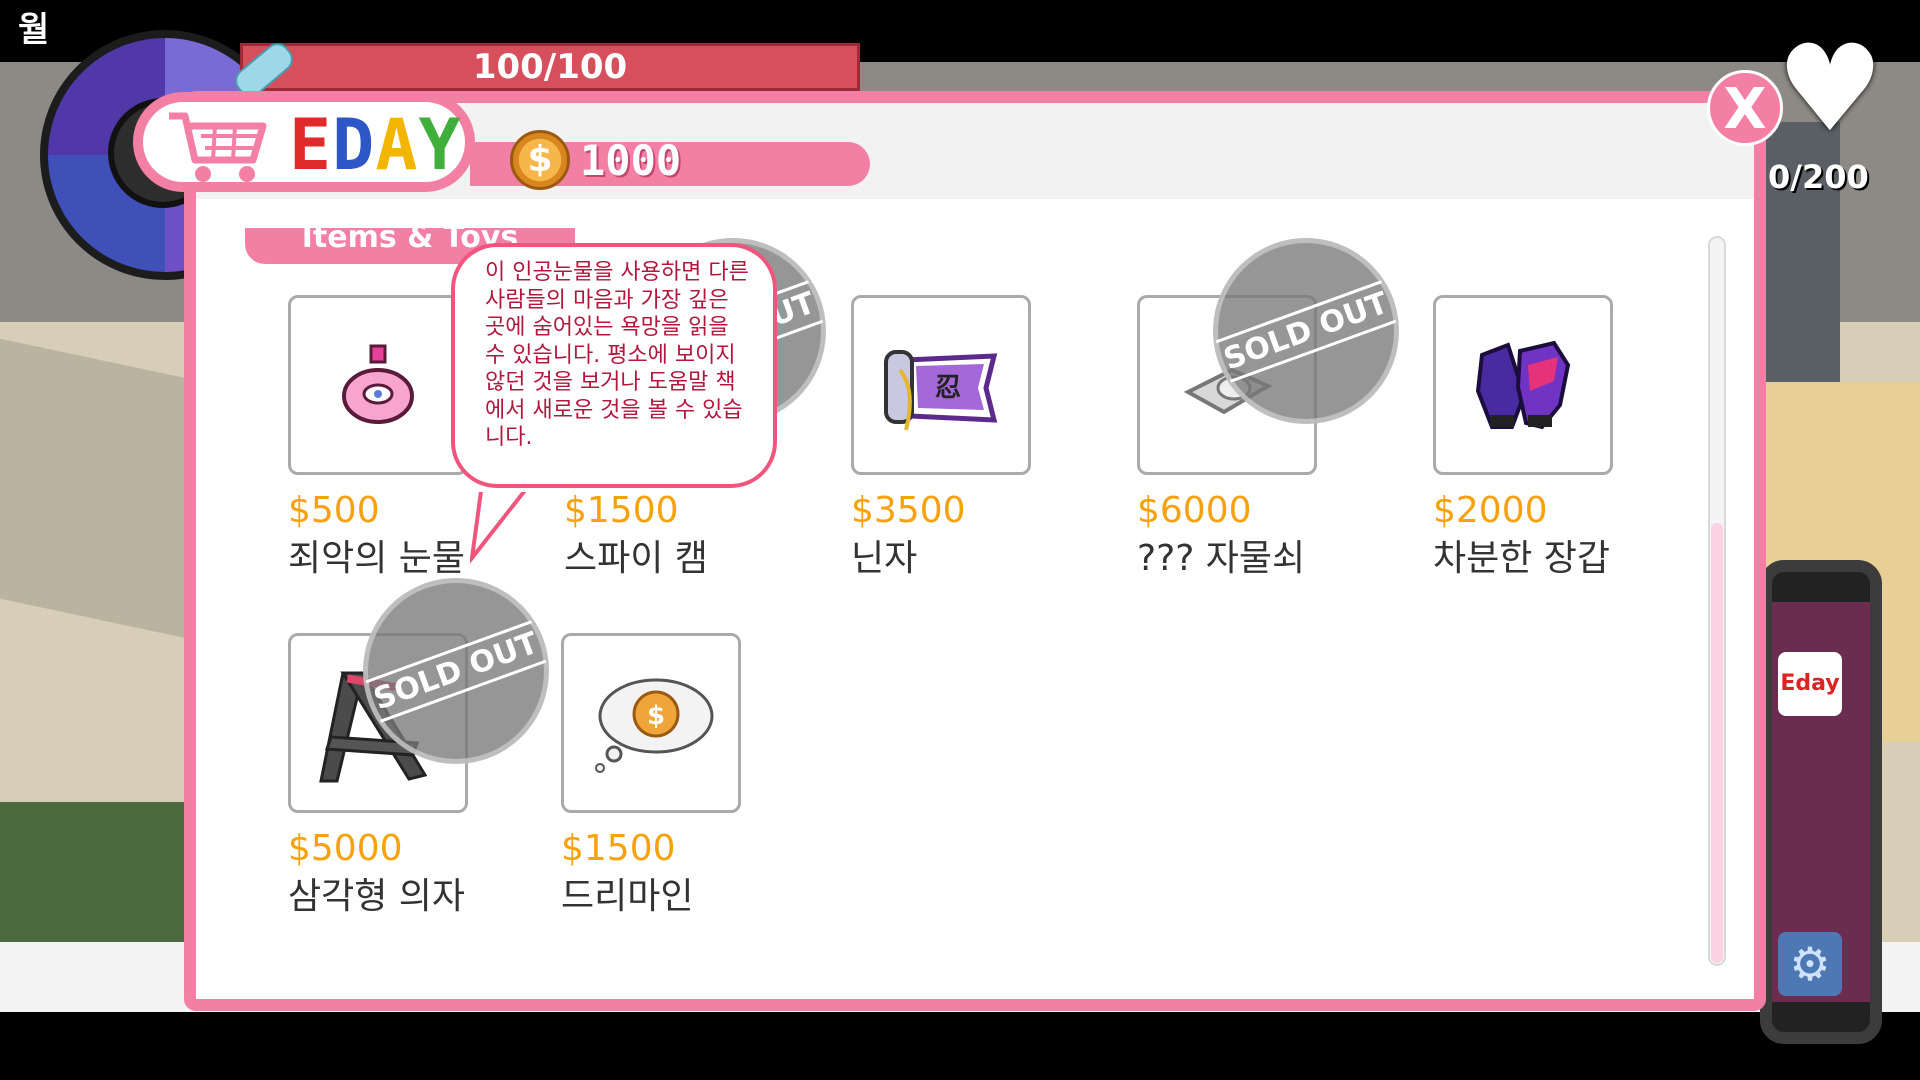  Describe the element at coordinates (1830, 89) in the screenshot. I see `heart-ornament-icon: ♥` at that location.